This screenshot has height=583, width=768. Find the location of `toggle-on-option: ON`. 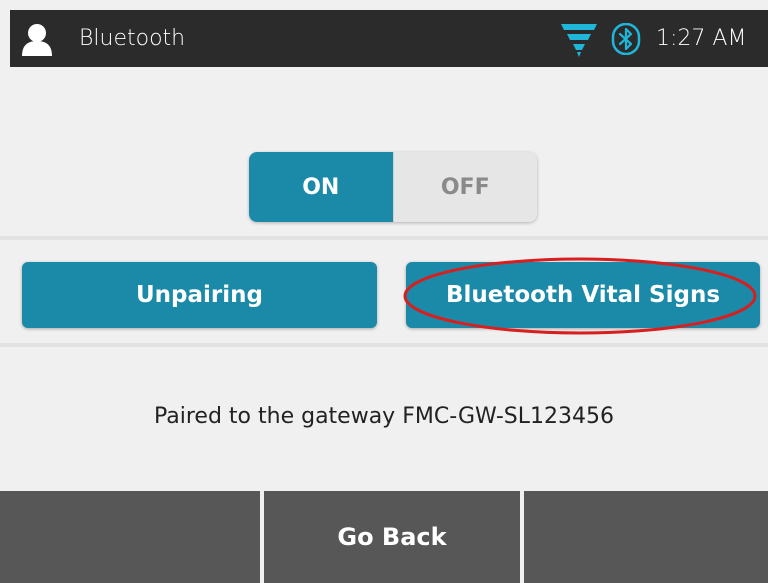

toggle-on-option: ON is located at coordinates (321, 187).